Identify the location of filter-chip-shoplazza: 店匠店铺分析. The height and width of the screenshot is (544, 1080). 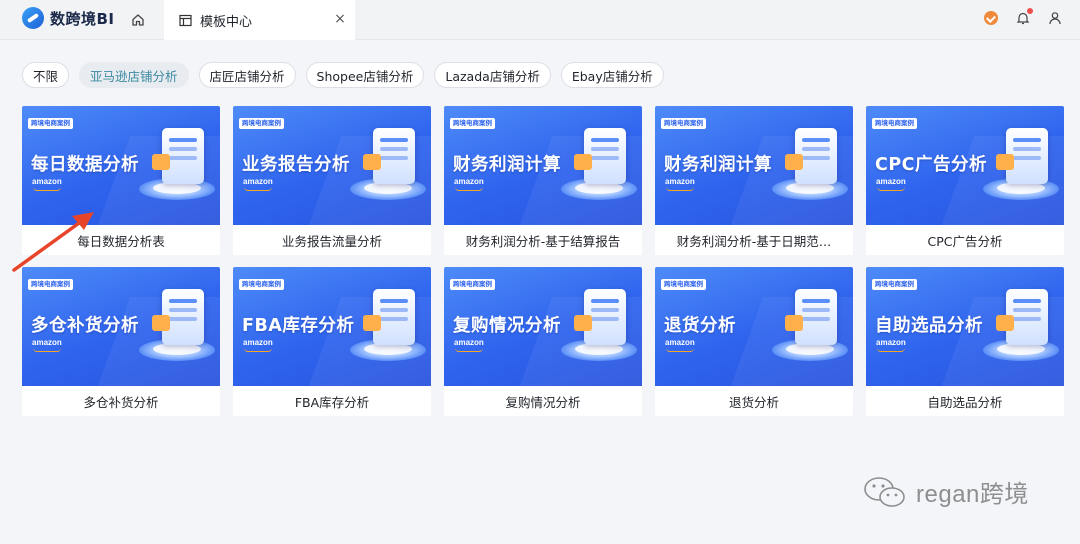
(247, 75).